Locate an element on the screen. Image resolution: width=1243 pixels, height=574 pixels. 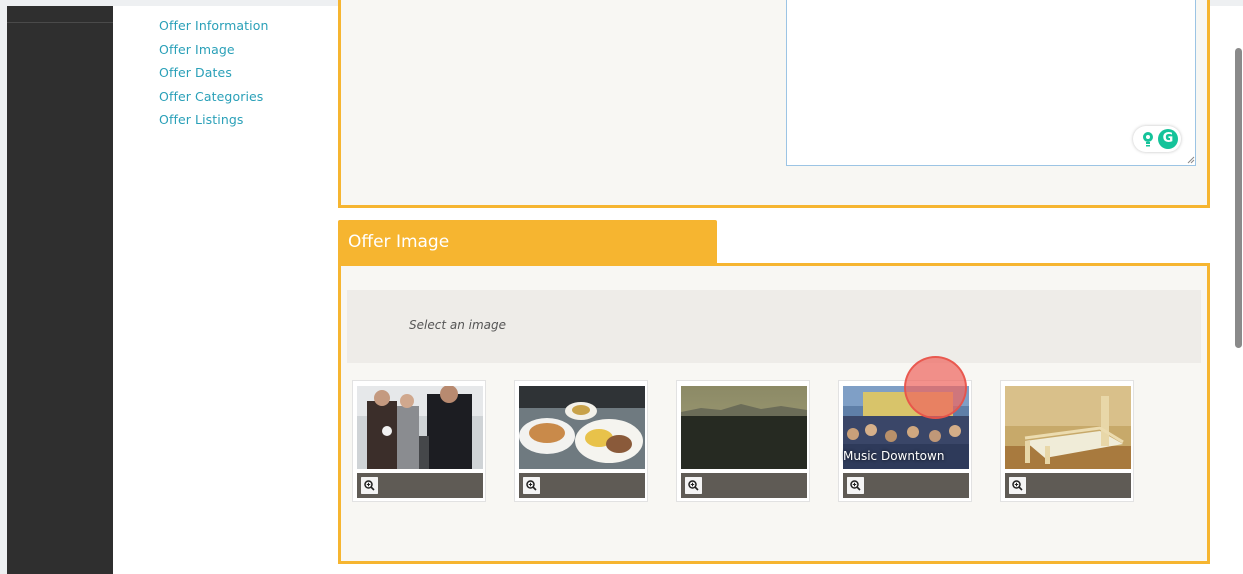
nav-offer-information: Offer Information is located at coordinates (214, 26).